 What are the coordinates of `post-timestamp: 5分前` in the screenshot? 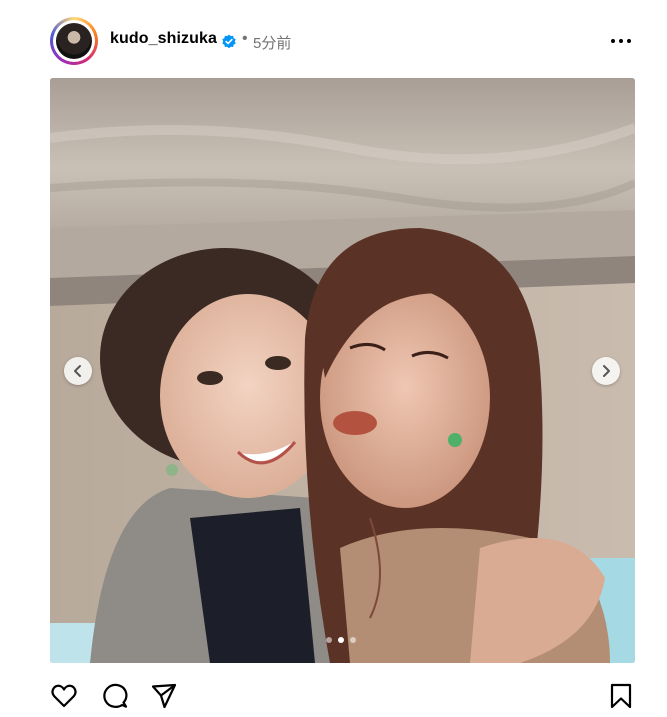 It's located at (272, 42).